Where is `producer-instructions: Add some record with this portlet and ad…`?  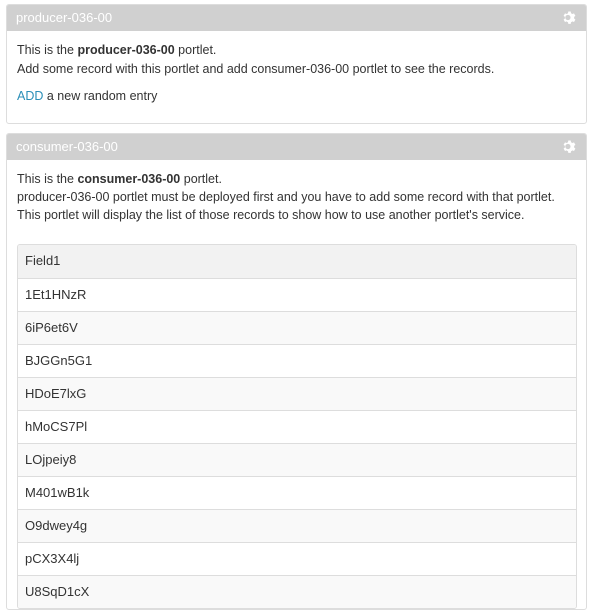 producer-instructions: Add some record with this portlet and ad… is located at coordinates (256, 69).